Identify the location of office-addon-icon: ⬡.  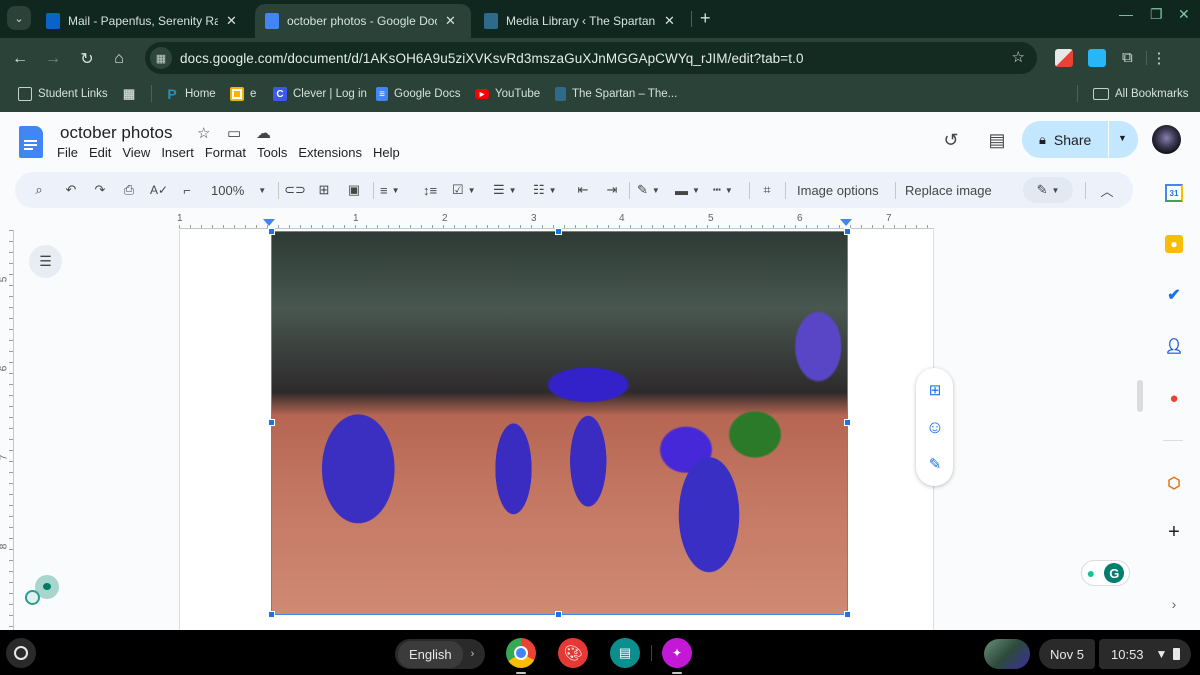
(1174, 483).